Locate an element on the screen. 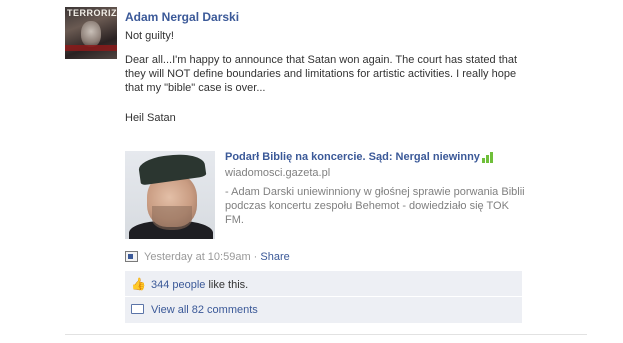 Image resolution: width=623 pixels, height=343 pixels. comment-bubble-icon is located at coordinates (137, 309).